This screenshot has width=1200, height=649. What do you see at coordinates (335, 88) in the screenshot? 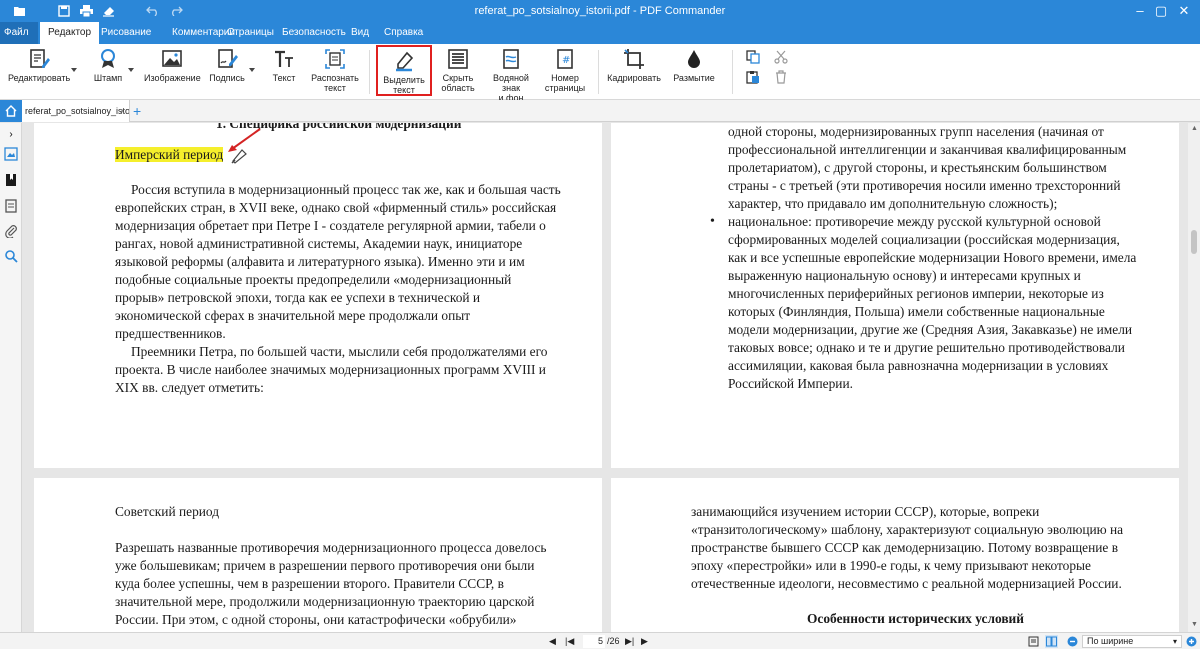
I see `ocr-label-2: текст` at bounding box center [335, 88].